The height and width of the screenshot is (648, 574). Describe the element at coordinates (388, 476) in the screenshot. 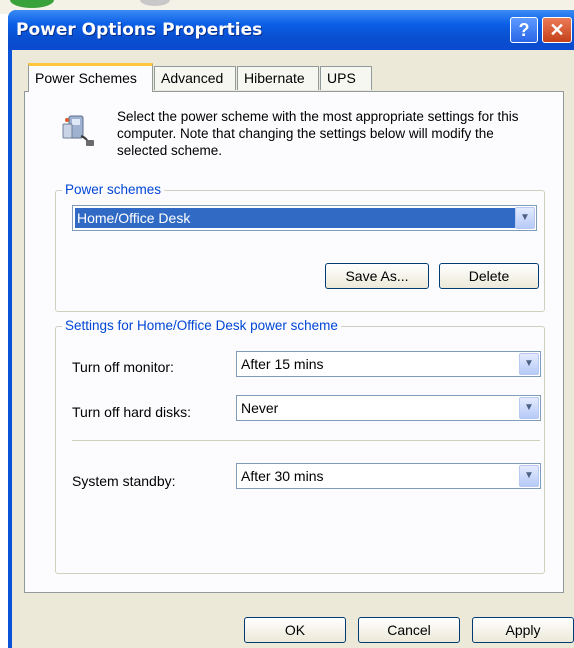

I see `system-standby-dropdown: After 30 mins ▼` at that location.